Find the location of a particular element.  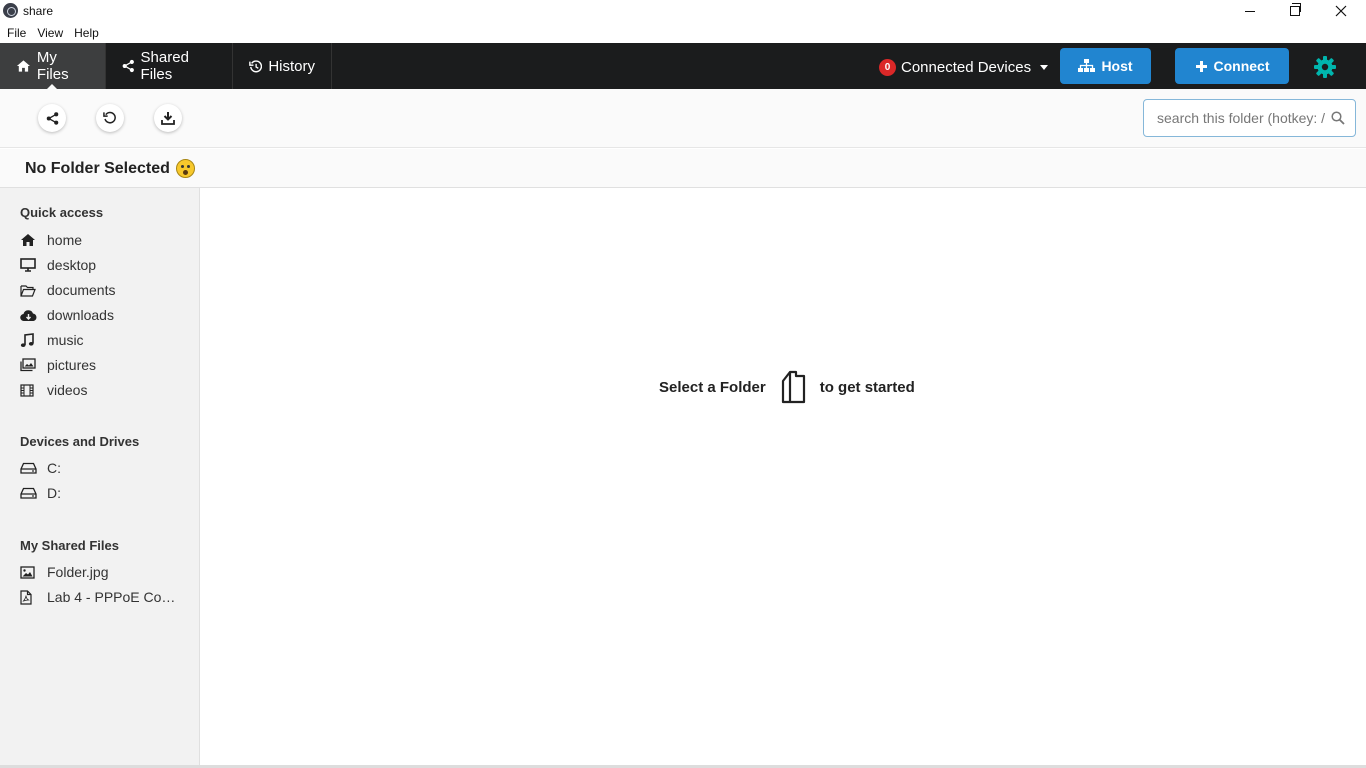

sidebar-item-videos: videos is located at coordinates (105, 390).